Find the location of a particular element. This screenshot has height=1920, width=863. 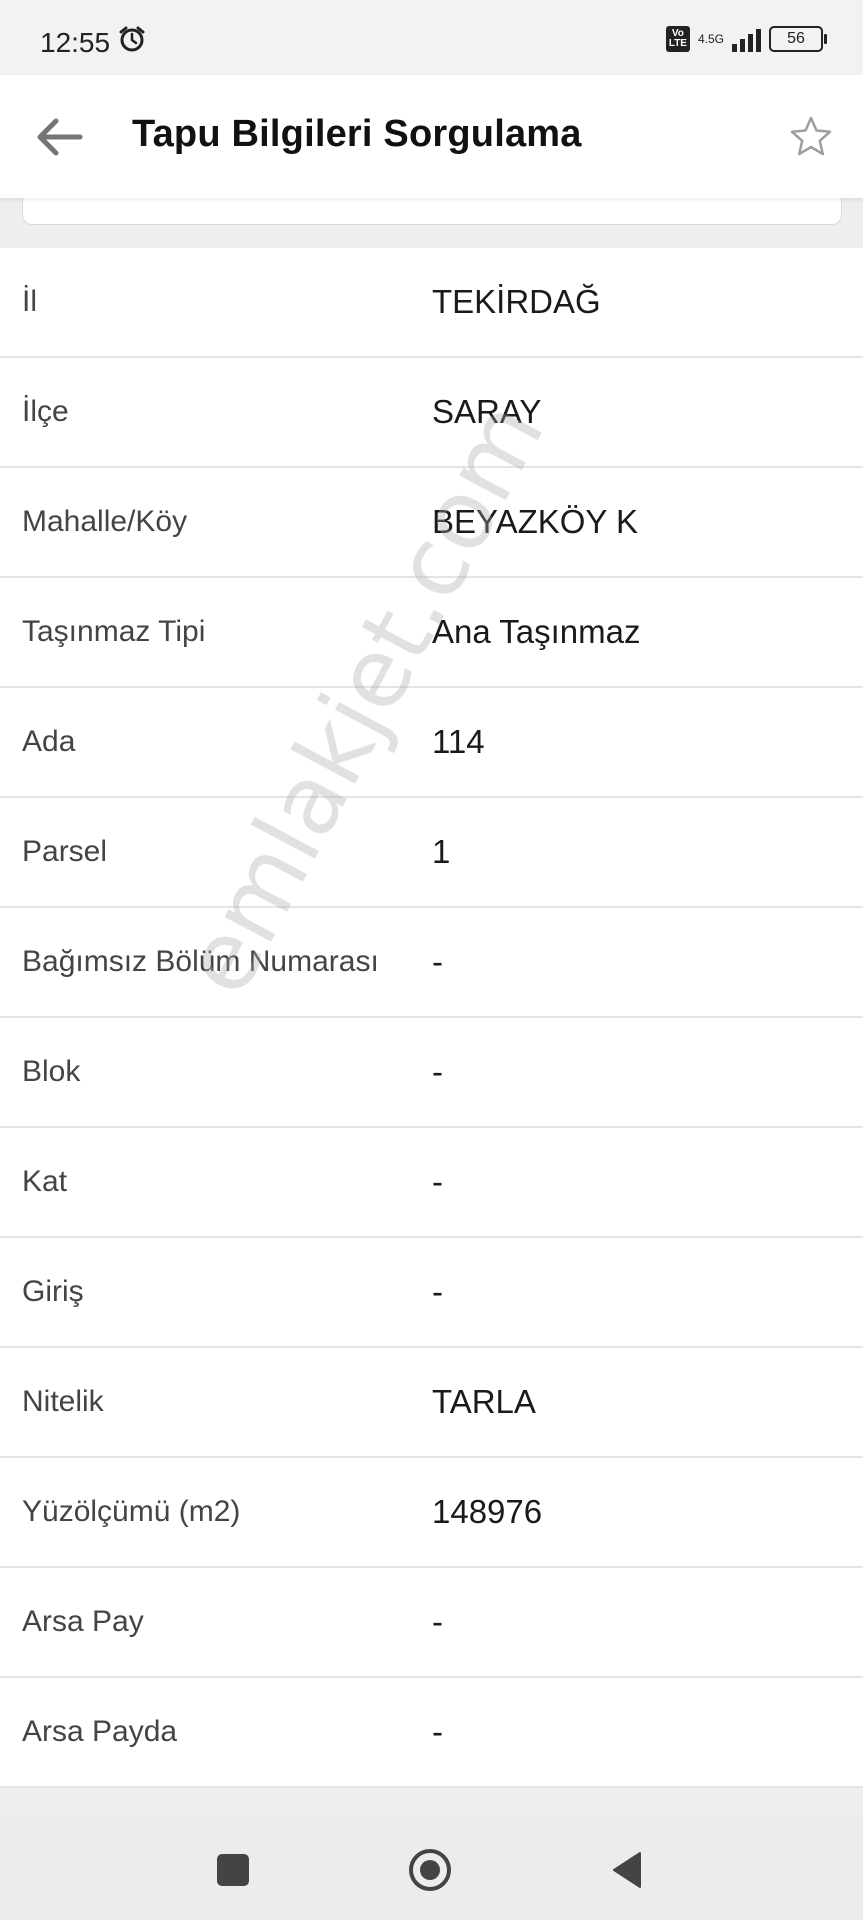

status-time-group: 12:55 is located at coordinates (93, 42).